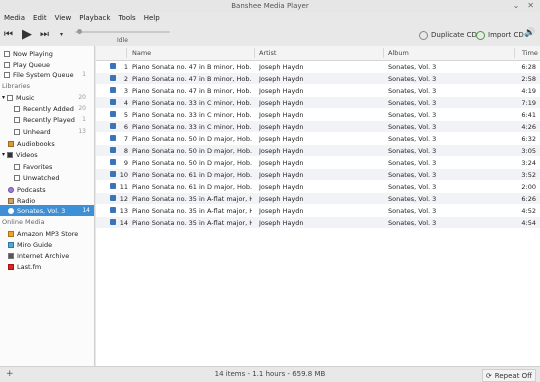  What do you see at coordinates (11, 266) in the screenshot?
I see `lastfm-icon` at bounding box center [11, 266].